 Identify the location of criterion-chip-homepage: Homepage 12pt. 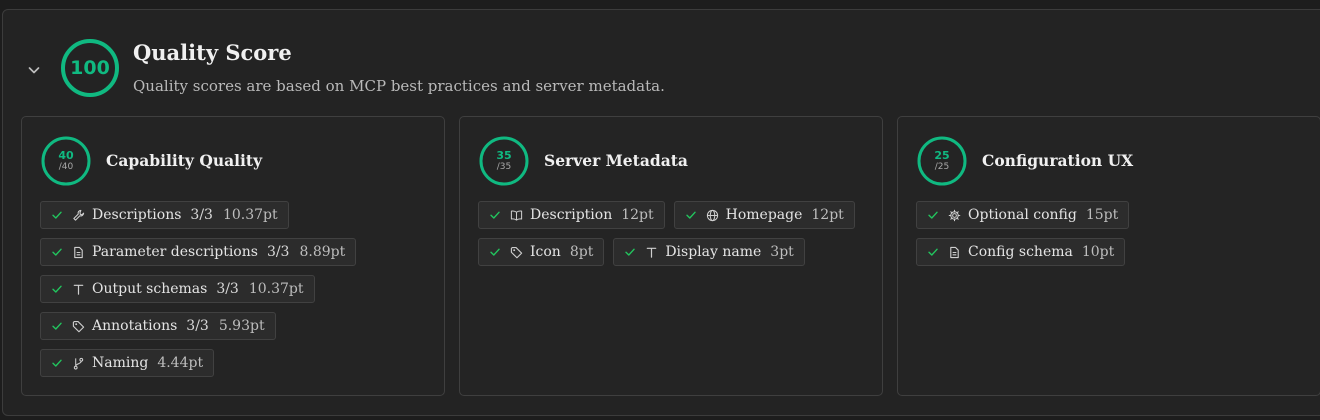
(764, 215).